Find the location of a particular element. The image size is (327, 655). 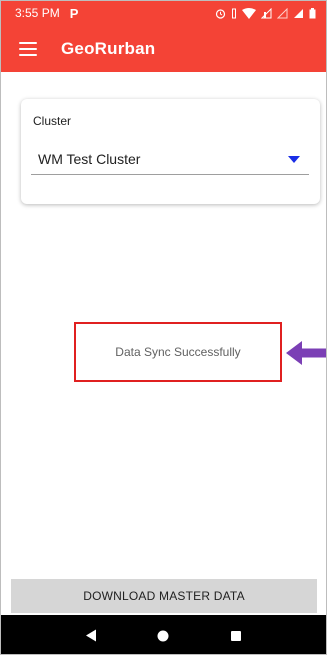

annotation-arrow-icon is located at coordinates (306, 353).